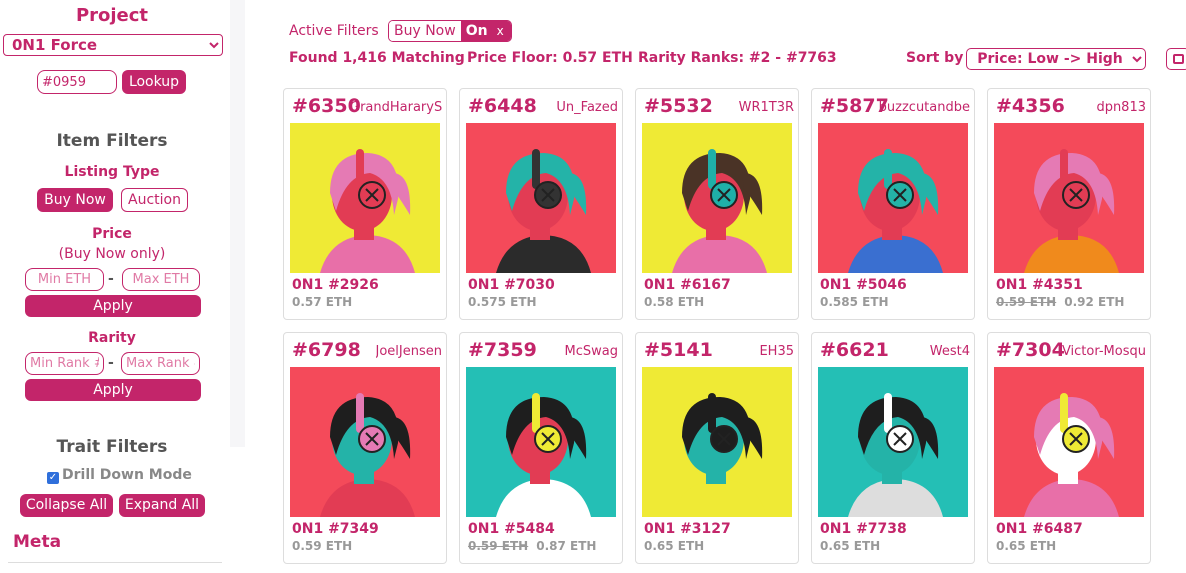 This screenshot has height=573, width=1186. Describe the element at coordinates (502, 106) in the screenshot. I see `rank-number: #6448` at that location.